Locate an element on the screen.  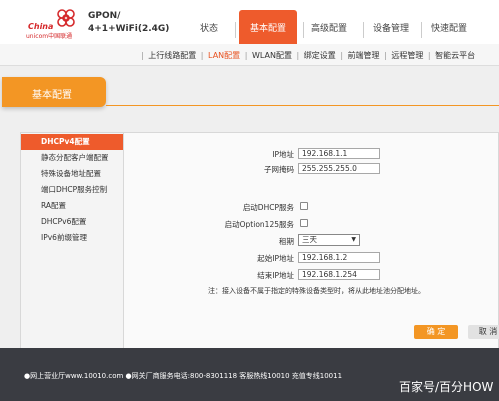
brand-unicom: unicom中国联通 is located at coordinates (49, 36).